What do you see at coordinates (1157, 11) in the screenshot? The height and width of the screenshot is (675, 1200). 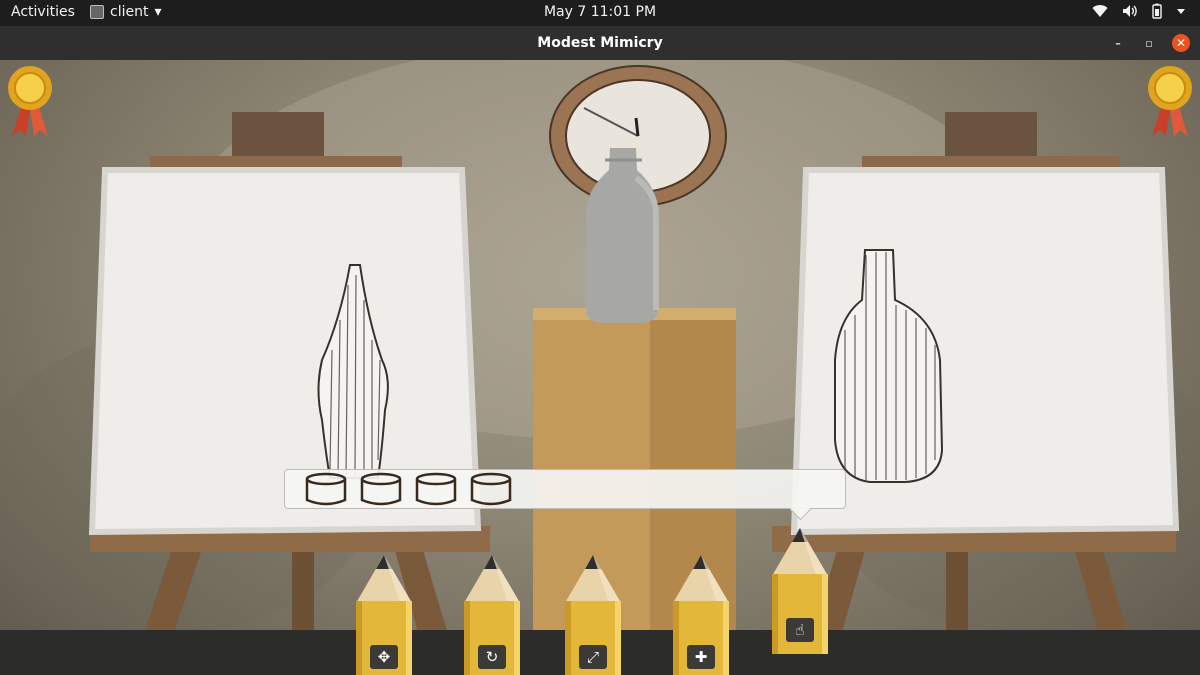 I see `battery-icon` at bounding box center [1157, 11].